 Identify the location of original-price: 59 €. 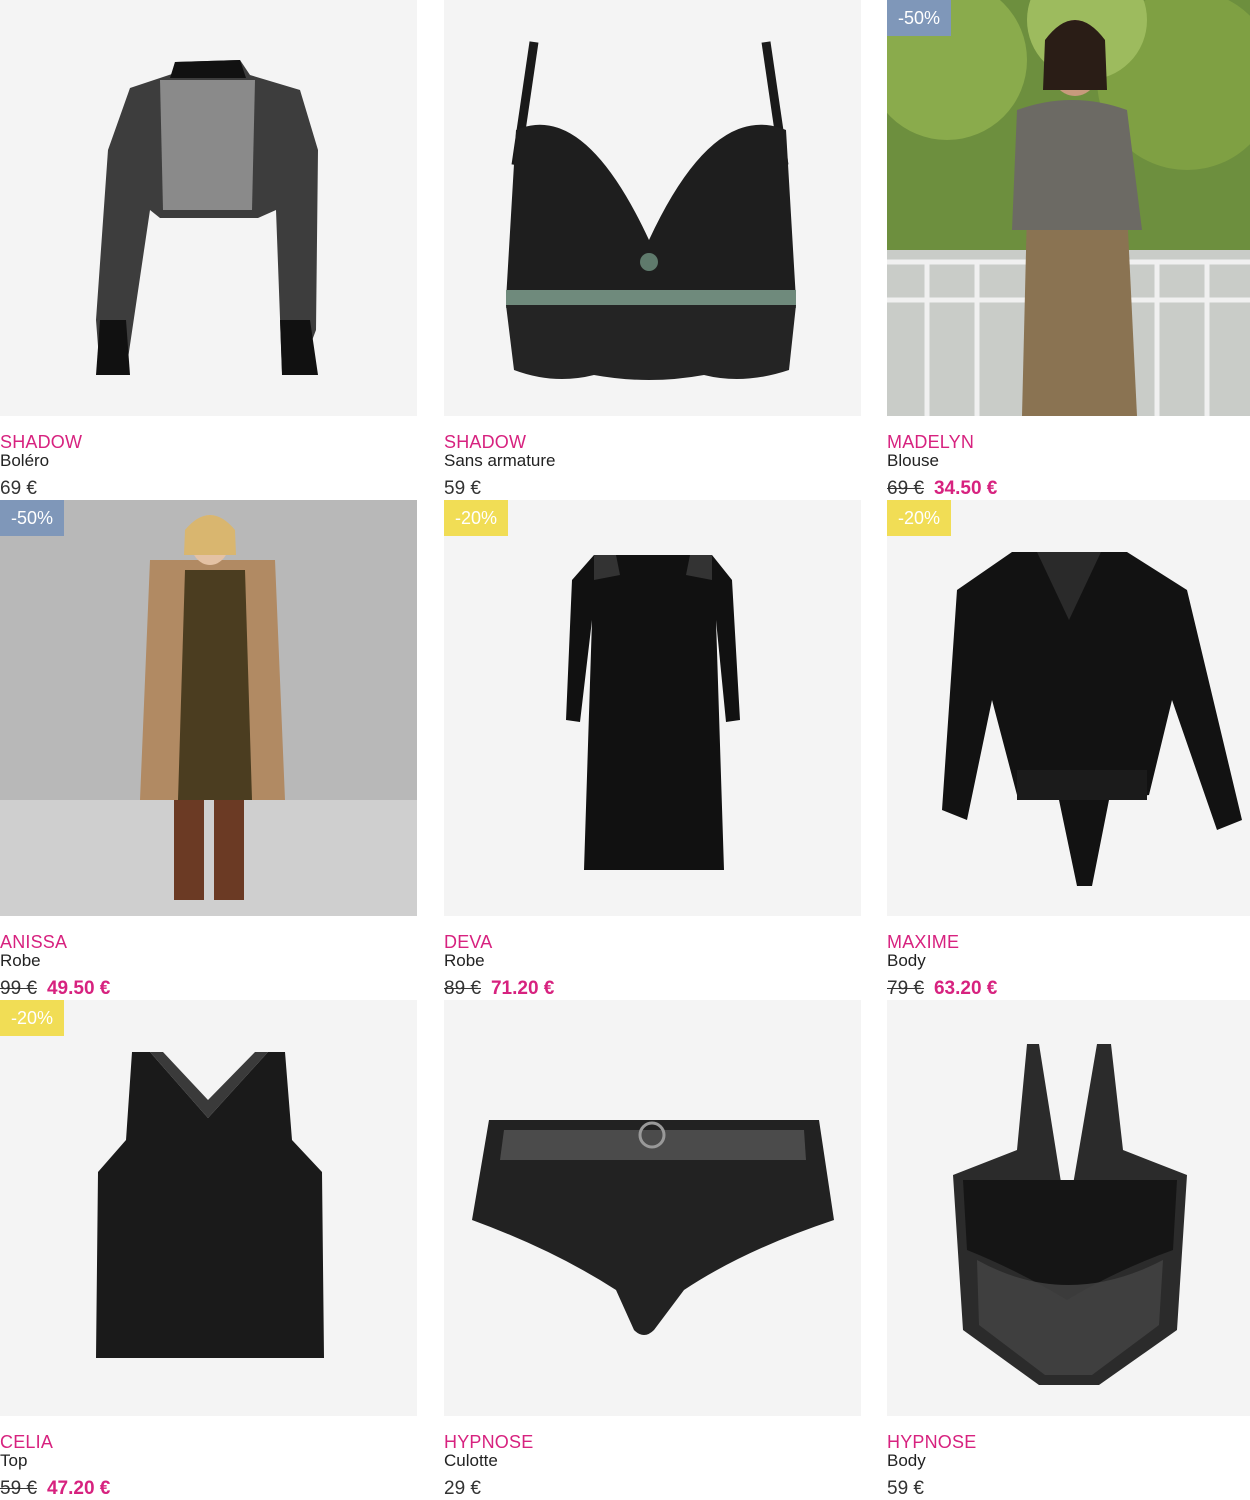
(18, 1488).